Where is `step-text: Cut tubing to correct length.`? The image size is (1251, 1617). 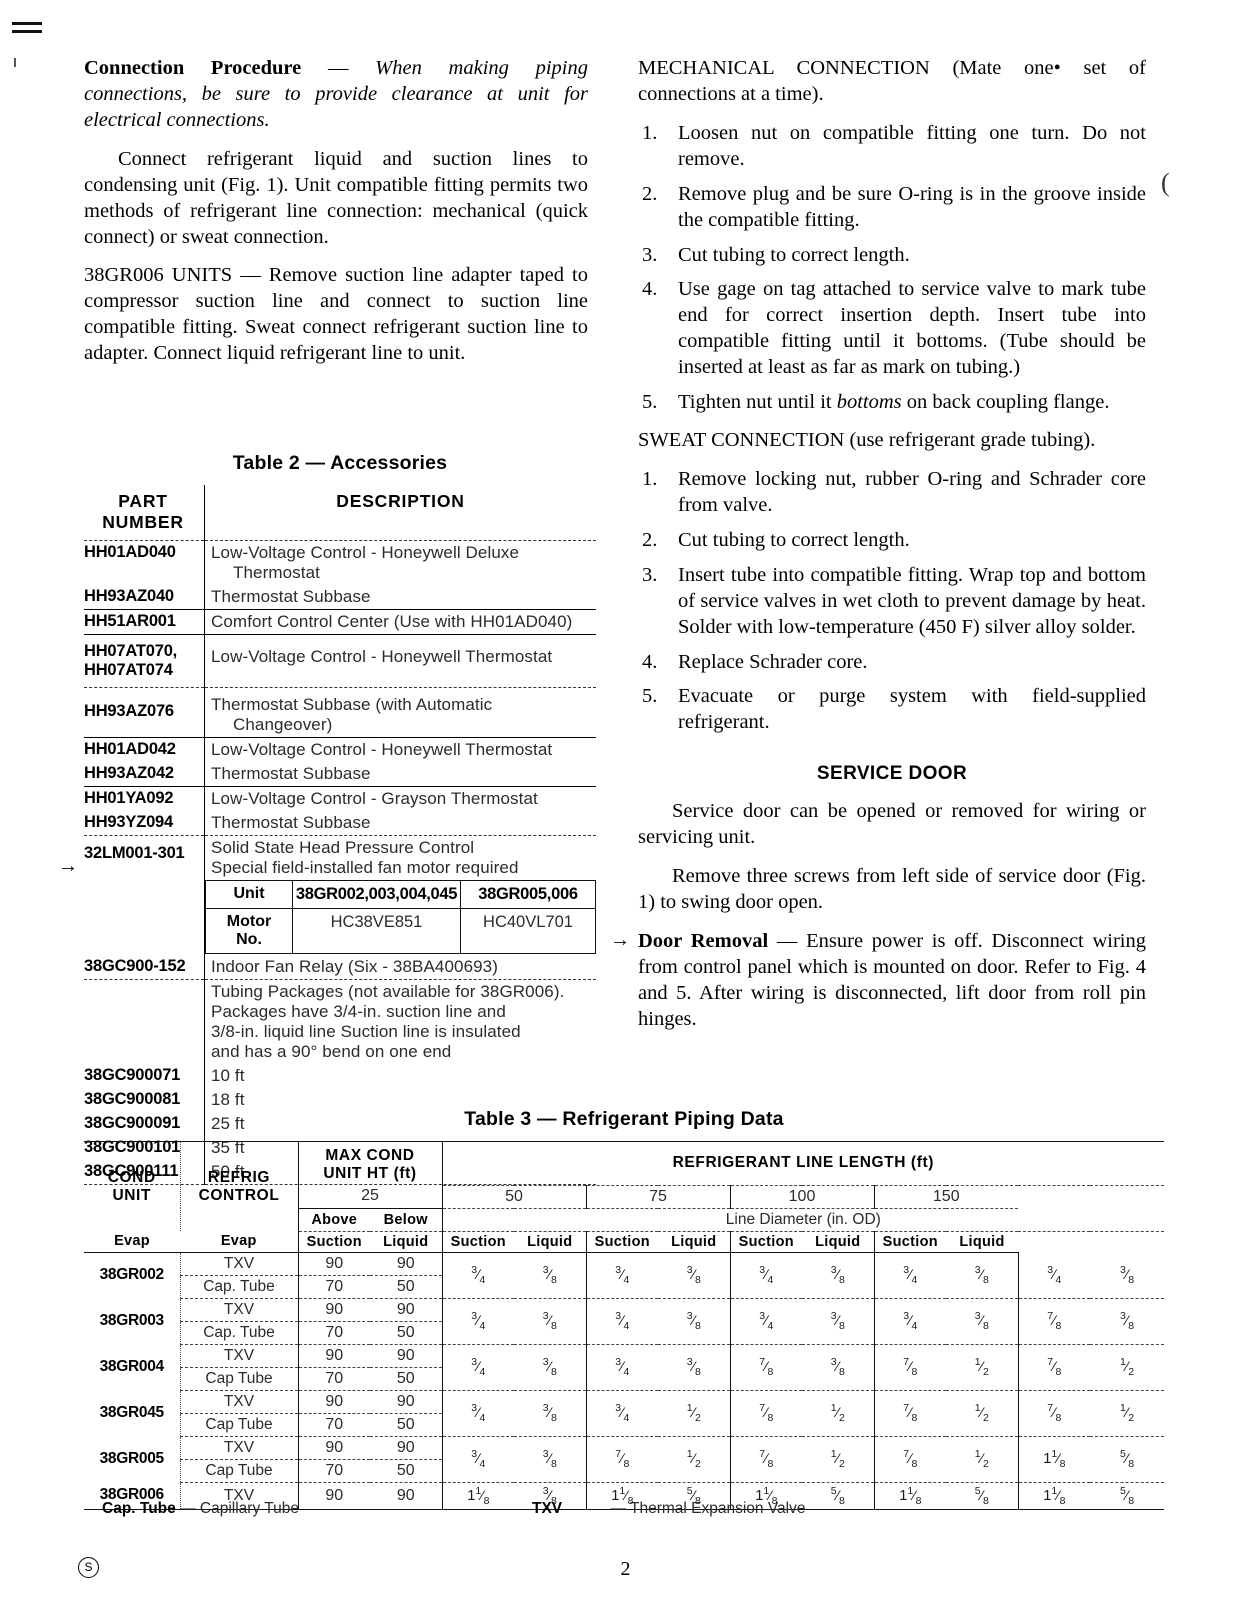 step-text: Cut tubing to correct length. is located at coordinates (794, 539).